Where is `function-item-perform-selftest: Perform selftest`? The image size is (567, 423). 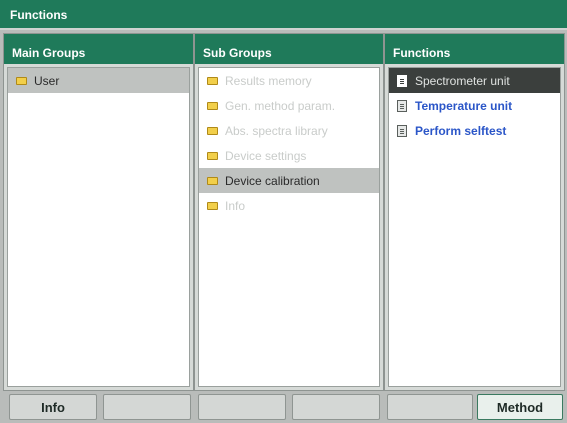
function-item-perform-selftest: Perform selftest is located at coordinates (474, 130).